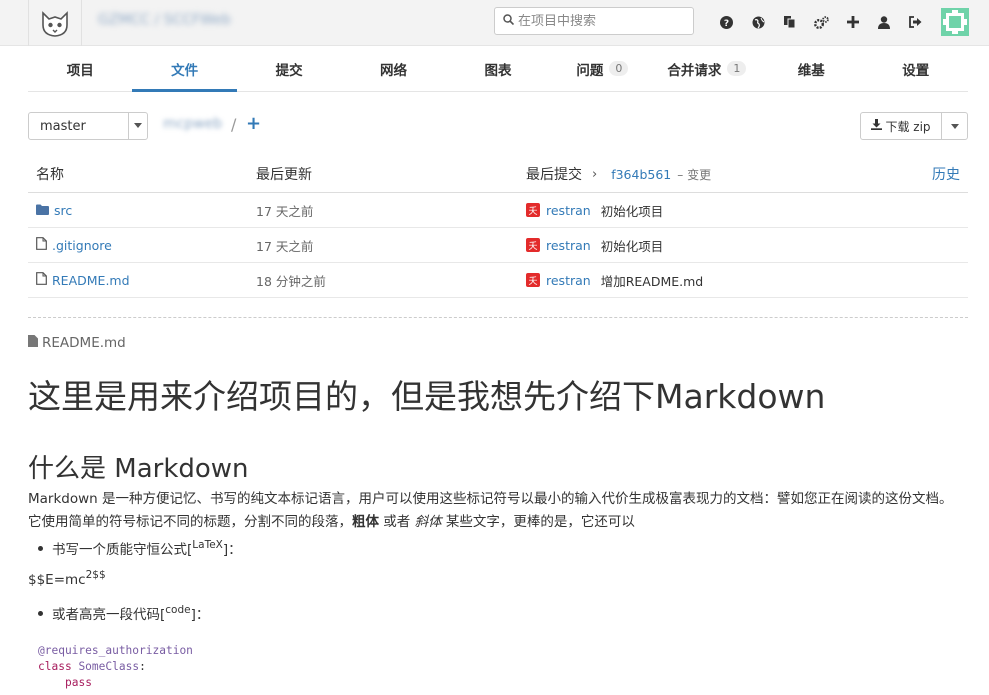  What do you see at coordinates (192, 124) in the screenshot?
I see `repo-path: mcpweb` at bounding box center [192, 124].